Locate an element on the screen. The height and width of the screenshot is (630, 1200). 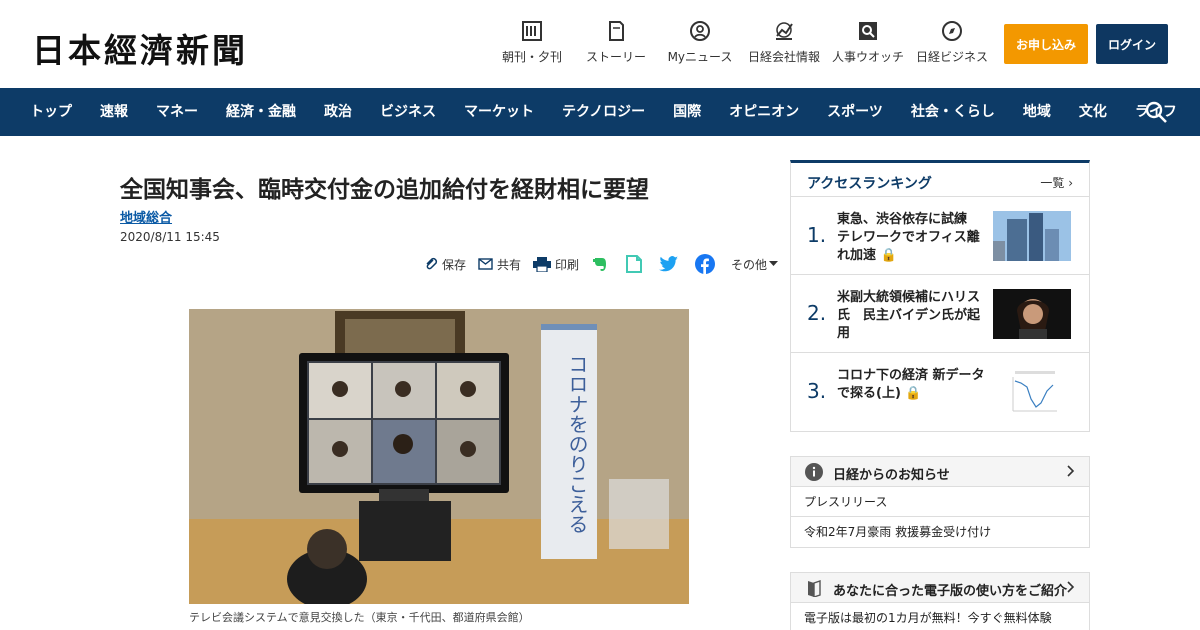
notice-header: 日経からのお知らせ is located at coordinates (940, 472).